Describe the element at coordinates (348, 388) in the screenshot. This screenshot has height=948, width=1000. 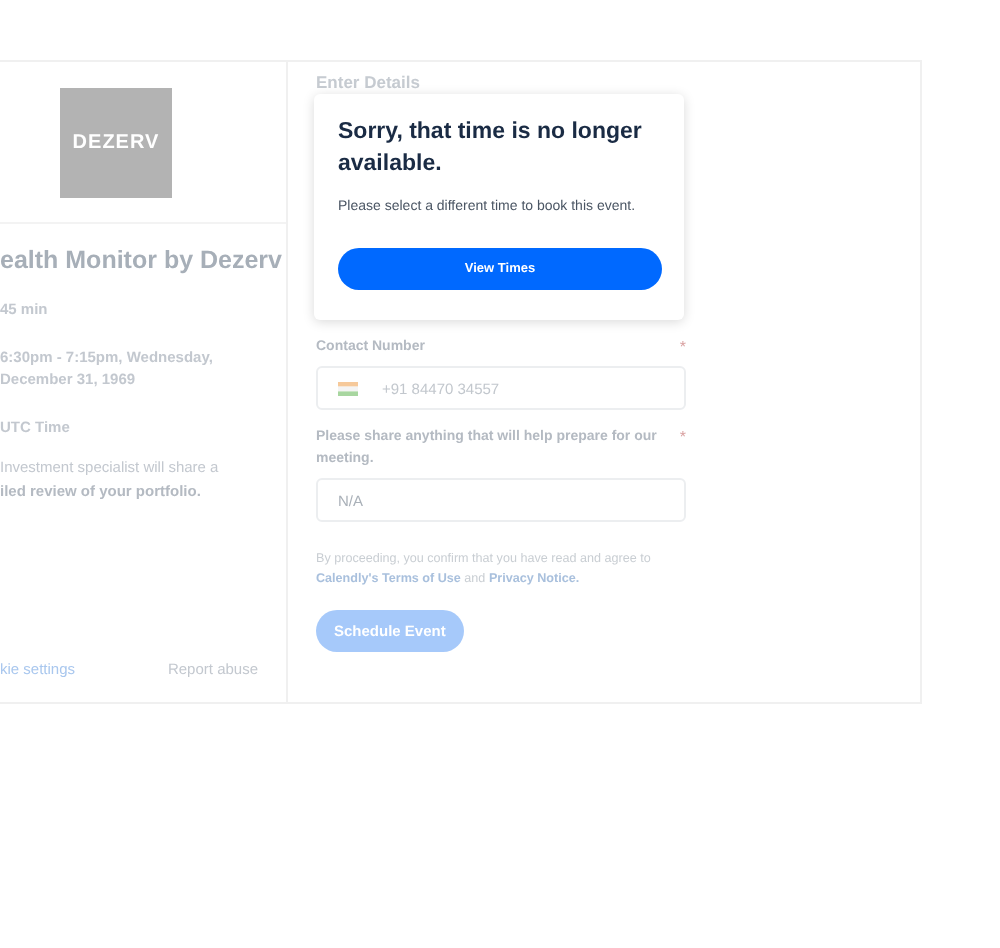
I see `flag-icon` at that location.